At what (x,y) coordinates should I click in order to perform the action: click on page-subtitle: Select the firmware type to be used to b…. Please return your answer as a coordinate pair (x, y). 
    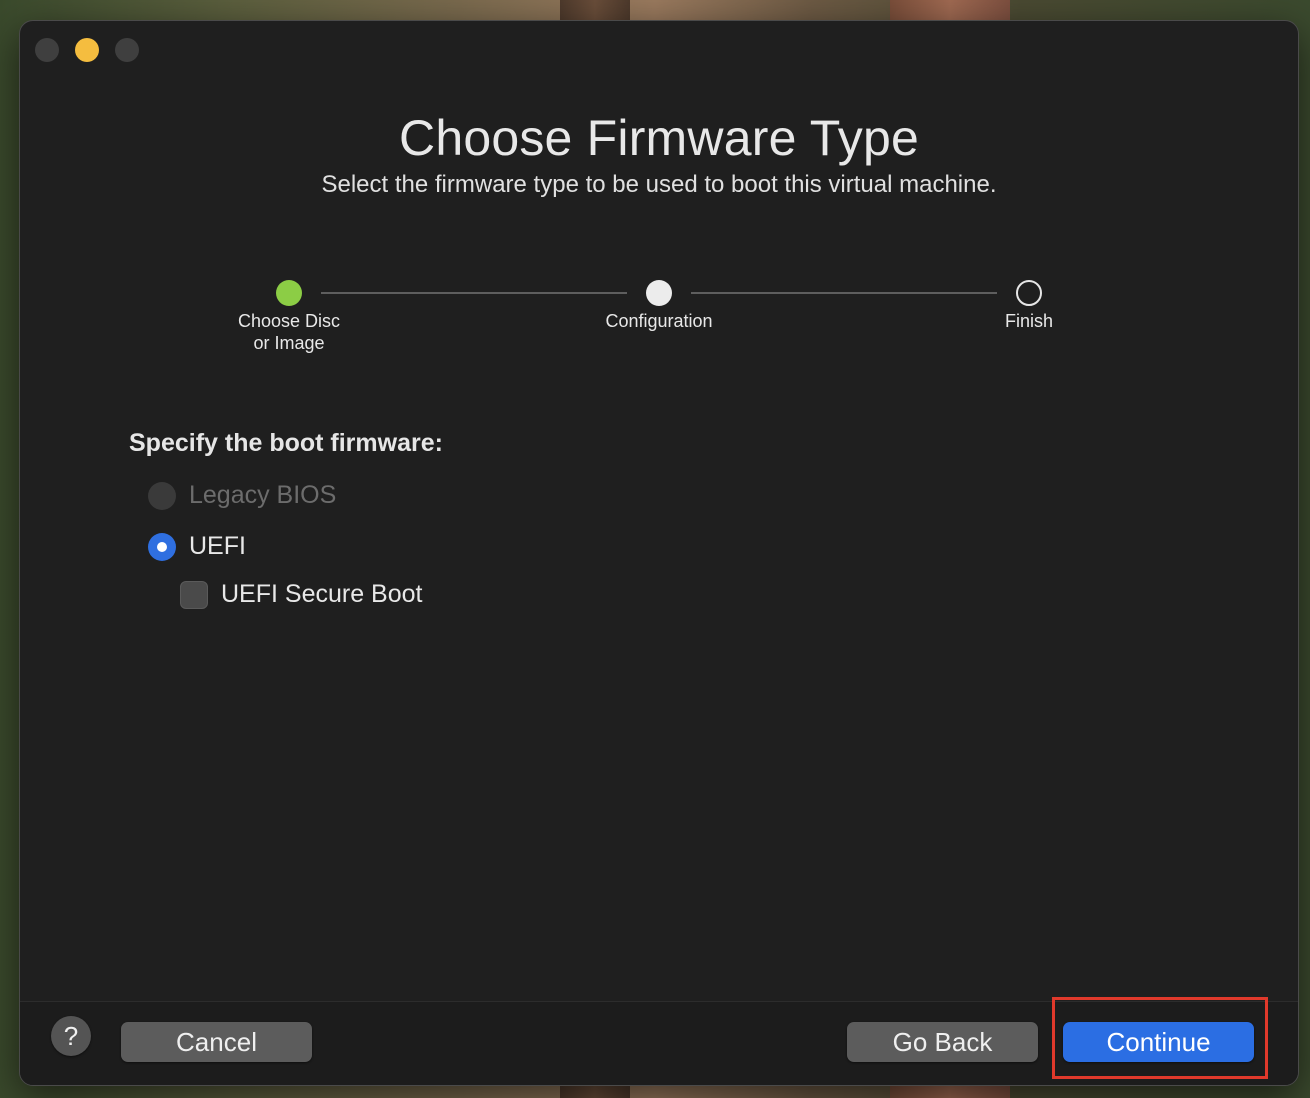
    Looking at the image, I should click on (659, 184).